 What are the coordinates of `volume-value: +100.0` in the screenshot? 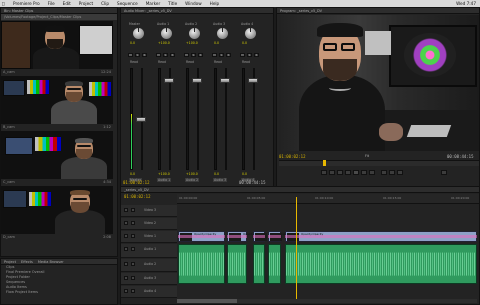 It's located at (164, 174).